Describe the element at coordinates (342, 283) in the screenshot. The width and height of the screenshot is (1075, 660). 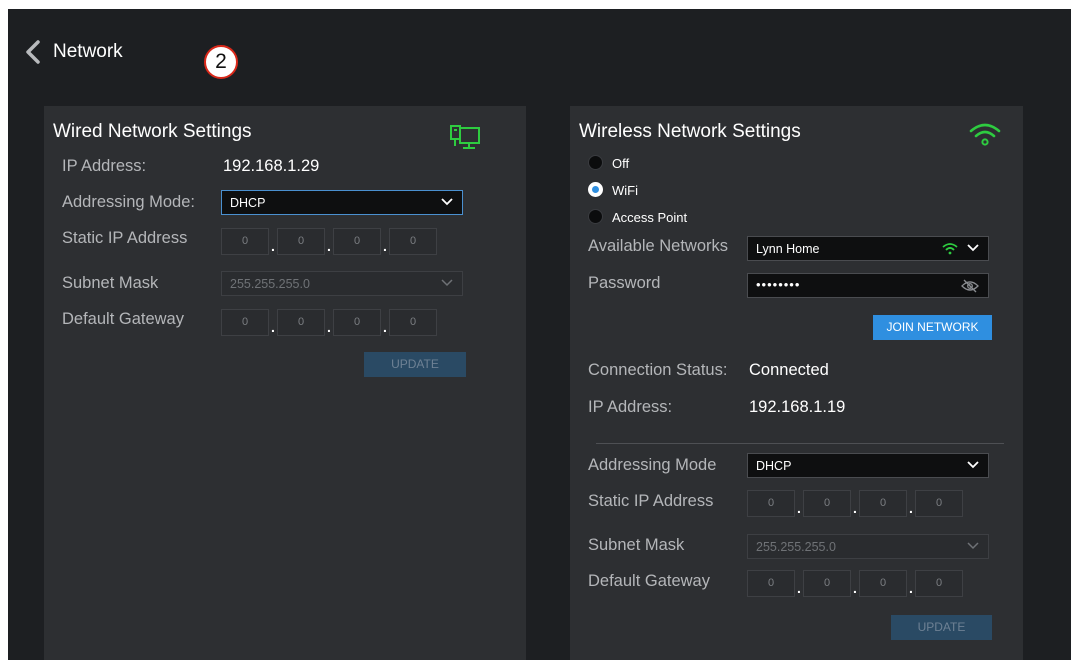
I see `wired-subnet-select: 255.255.255.0` at that location.